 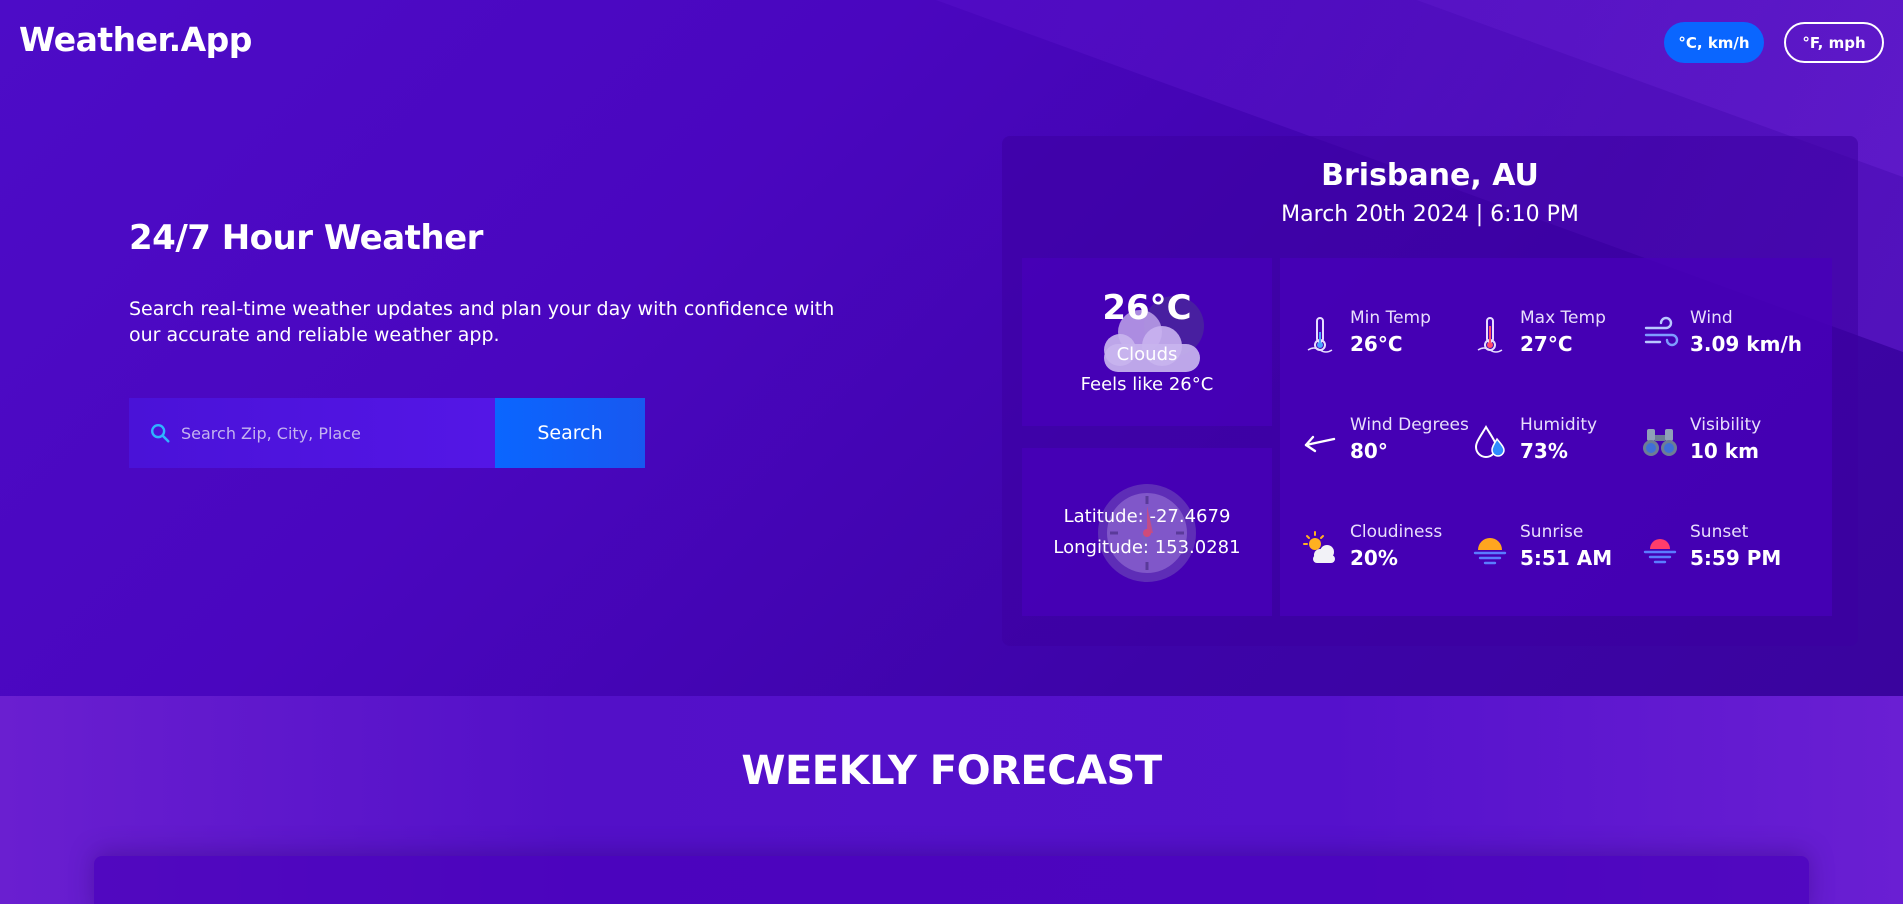 What do you see at coordinates (1319, 547) in the screenshot?
I see `partly-cloudy-icon` at bounding box center [1319, 547].